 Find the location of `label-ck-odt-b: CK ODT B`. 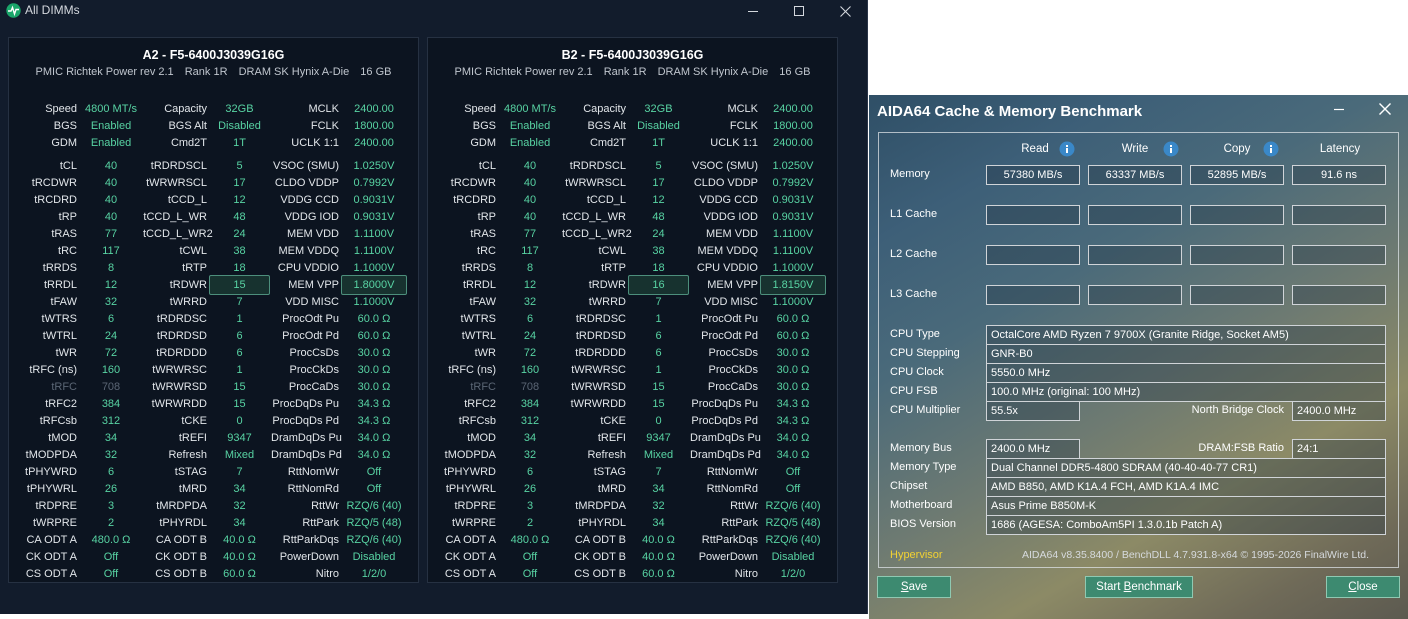

label-ck-odt-b: CK ODT B is located at coordinates (181, 557).